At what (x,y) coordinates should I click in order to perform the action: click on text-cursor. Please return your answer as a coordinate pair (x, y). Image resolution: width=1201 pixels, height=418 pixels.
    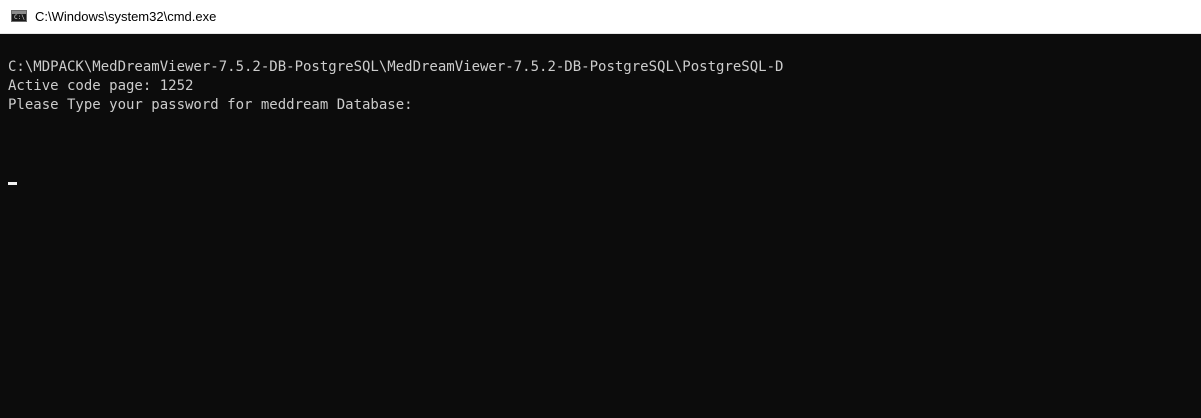
    Looking at the image, I should click on (12, 183).